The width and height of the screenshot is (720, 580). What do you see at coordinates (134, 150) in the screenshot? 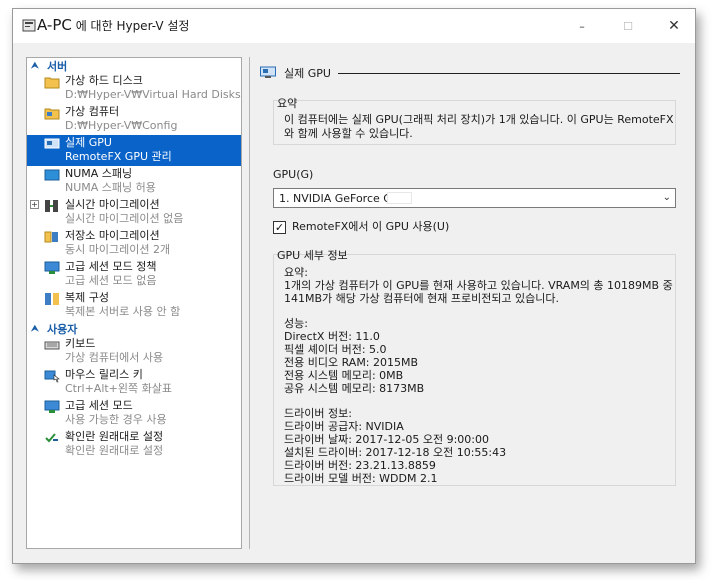
I see `sidebar-item-physical-gpu: 실제 GPU RemoteFX GPU 관리` at bounding box center [134, 150].